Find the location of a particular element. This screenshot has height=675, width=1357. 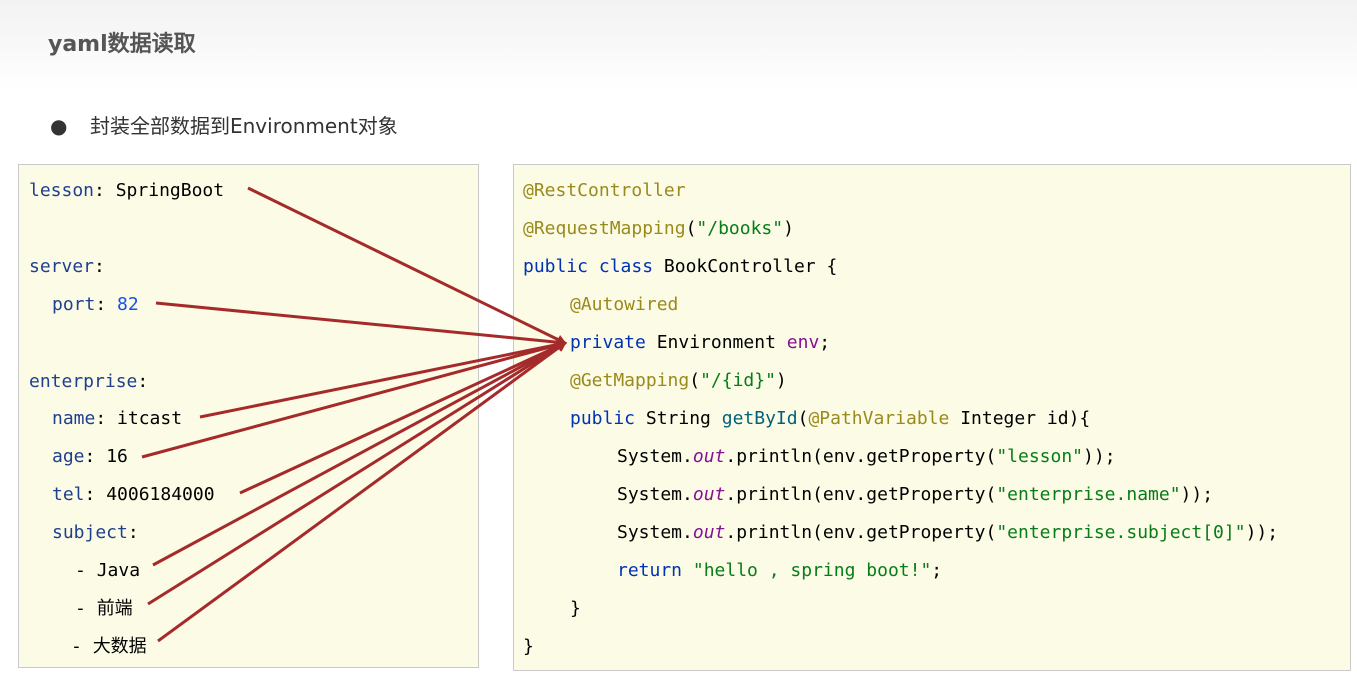

java-line-env-field: private Environment env; is located at coordinates (700, 342).